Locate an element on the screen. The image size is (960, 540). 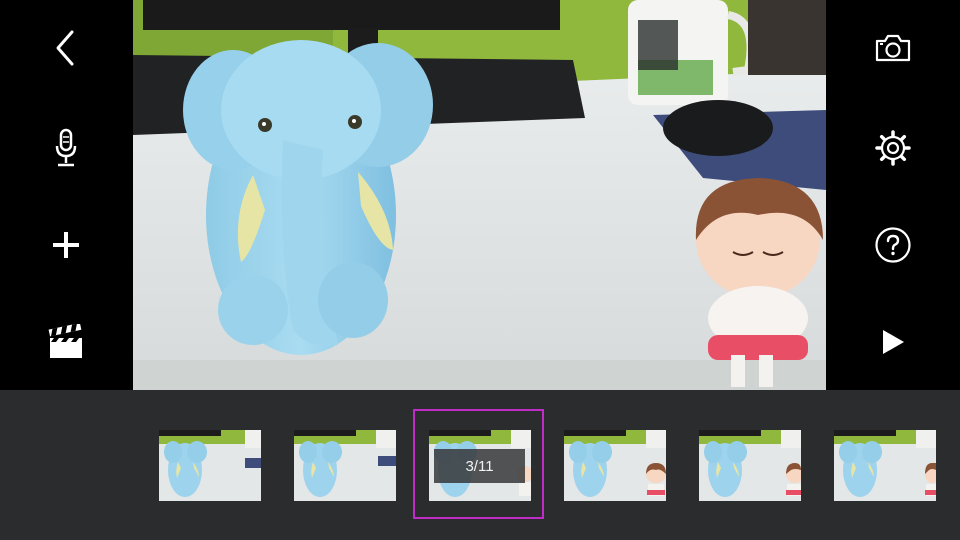
add-button is located at coordinates (66, 245).